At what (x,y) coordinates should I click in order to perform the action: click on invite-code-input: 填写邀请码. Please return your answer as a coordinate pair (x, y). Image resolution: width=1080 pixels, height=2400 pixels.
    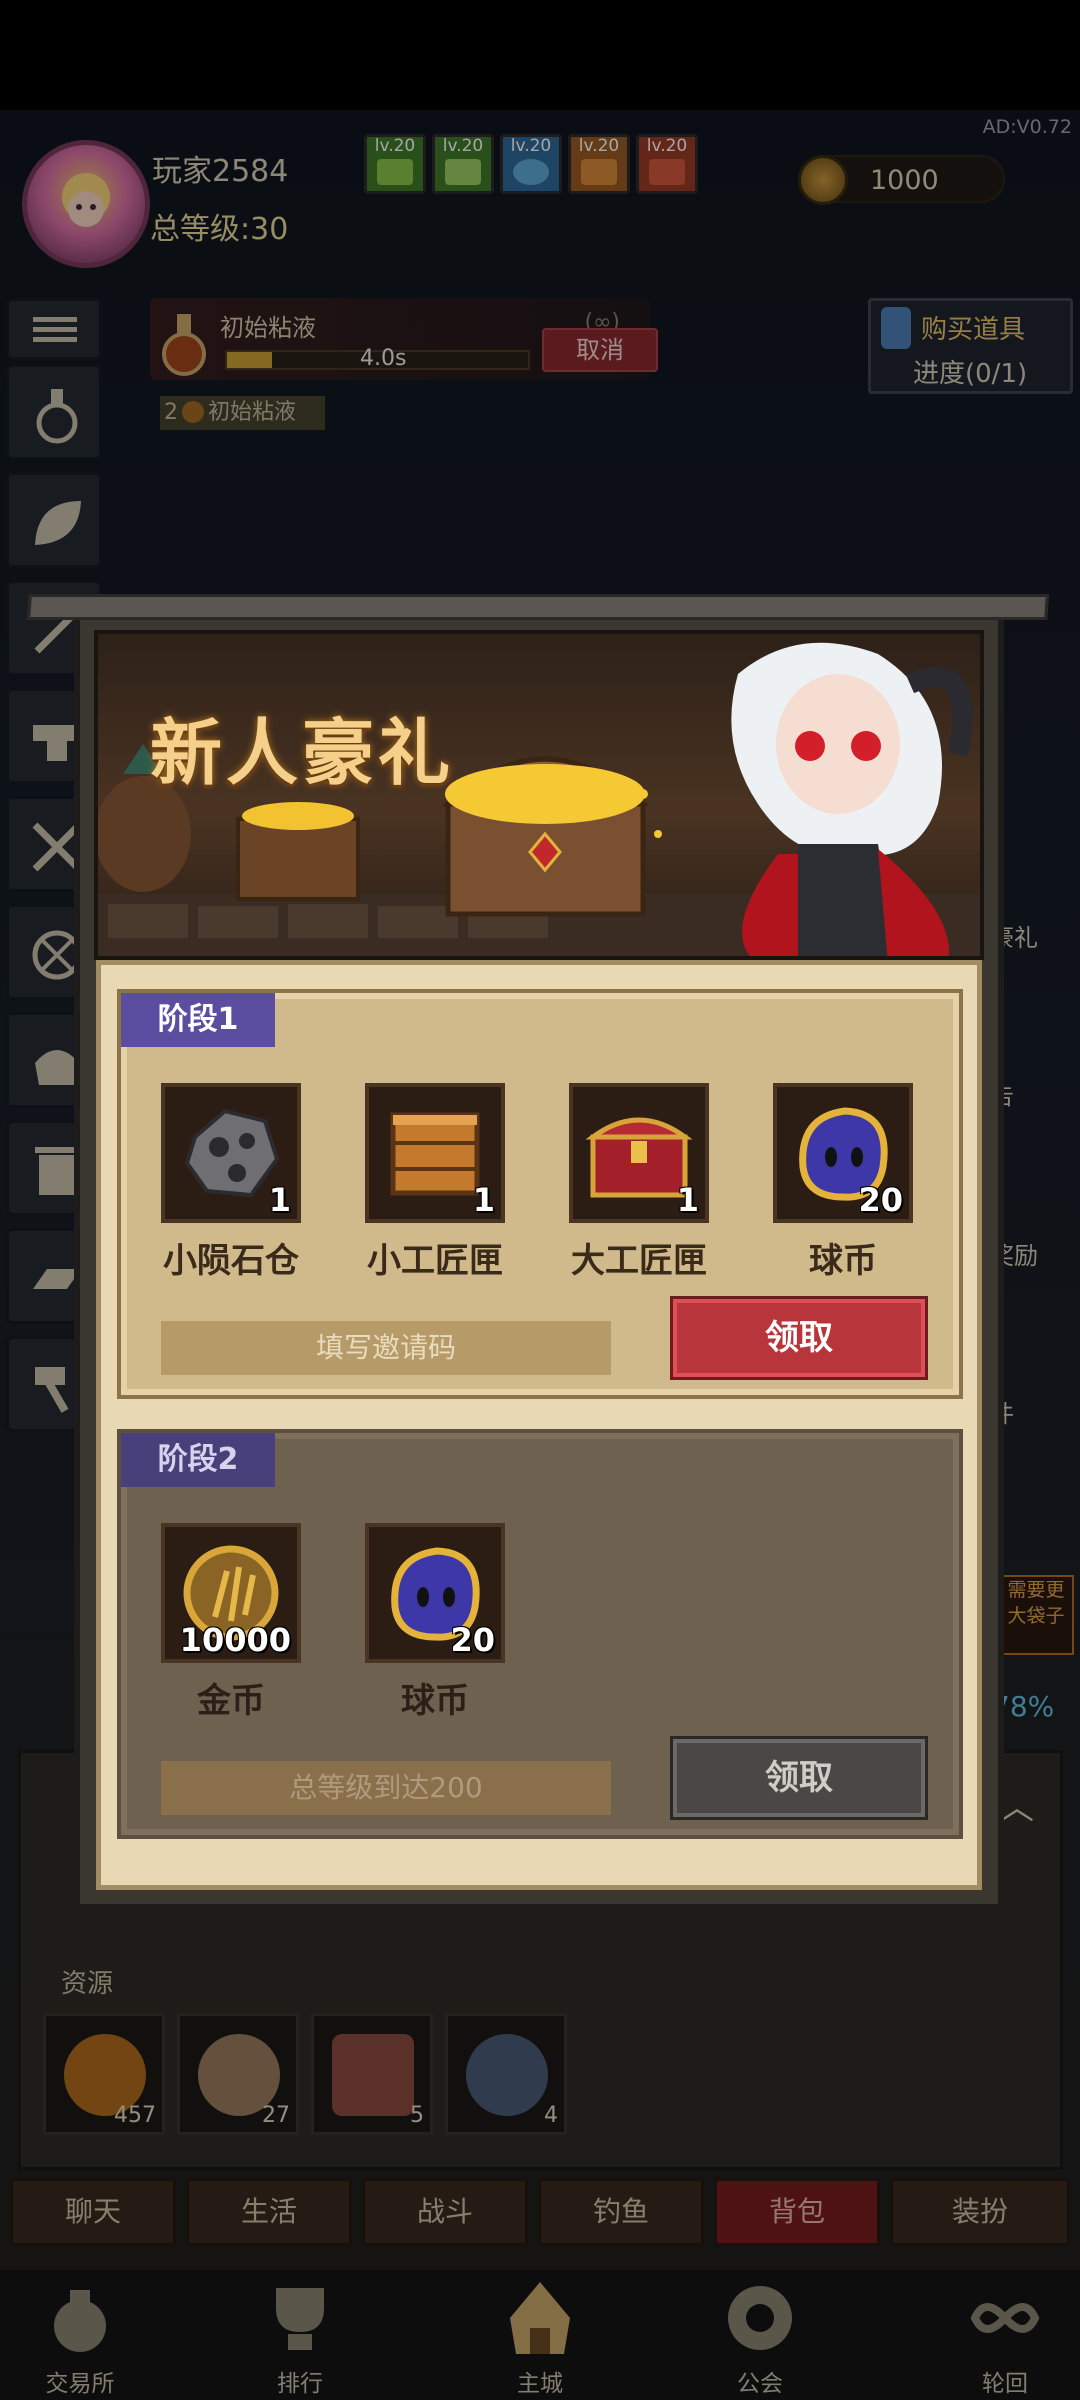
    Looking at the image, I should click on (386, 1348).